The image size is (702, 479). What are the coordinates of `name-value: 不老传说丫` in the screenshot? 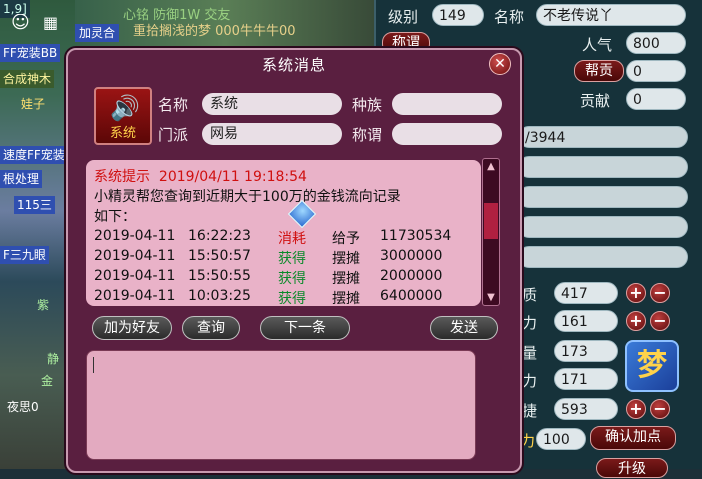 It's located at (611, 15).